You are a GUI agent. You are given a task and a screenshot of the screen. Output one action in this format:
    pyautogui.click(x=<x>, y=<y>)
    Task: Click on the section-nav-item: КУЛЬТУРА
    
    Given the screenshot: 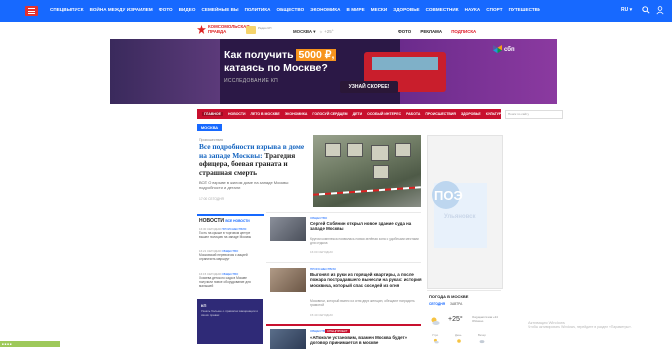 What is the action you would take?
    pyautogui.click(x=493, y=114)
    